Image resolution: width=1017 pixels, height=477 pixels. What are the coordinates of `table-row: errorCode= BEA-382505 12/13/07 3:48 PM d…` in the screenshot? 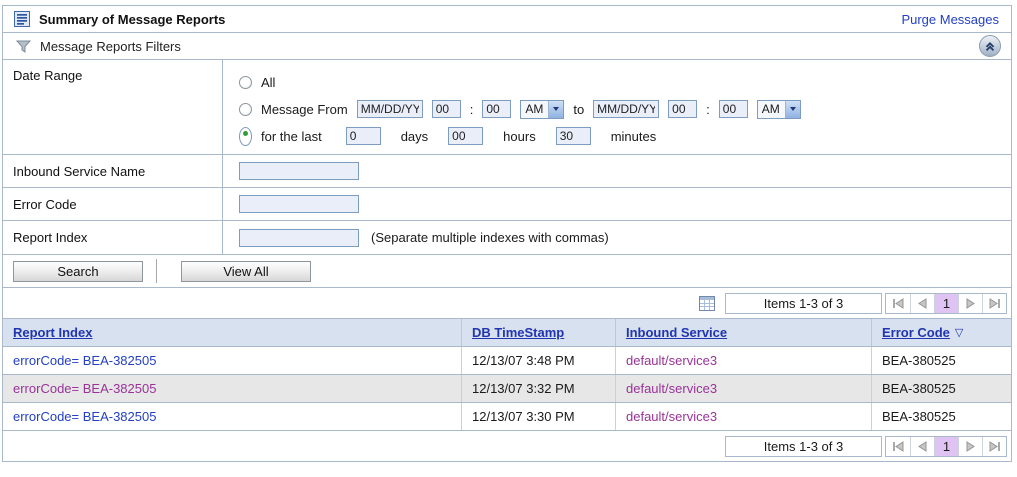 It's located at (507, 361).